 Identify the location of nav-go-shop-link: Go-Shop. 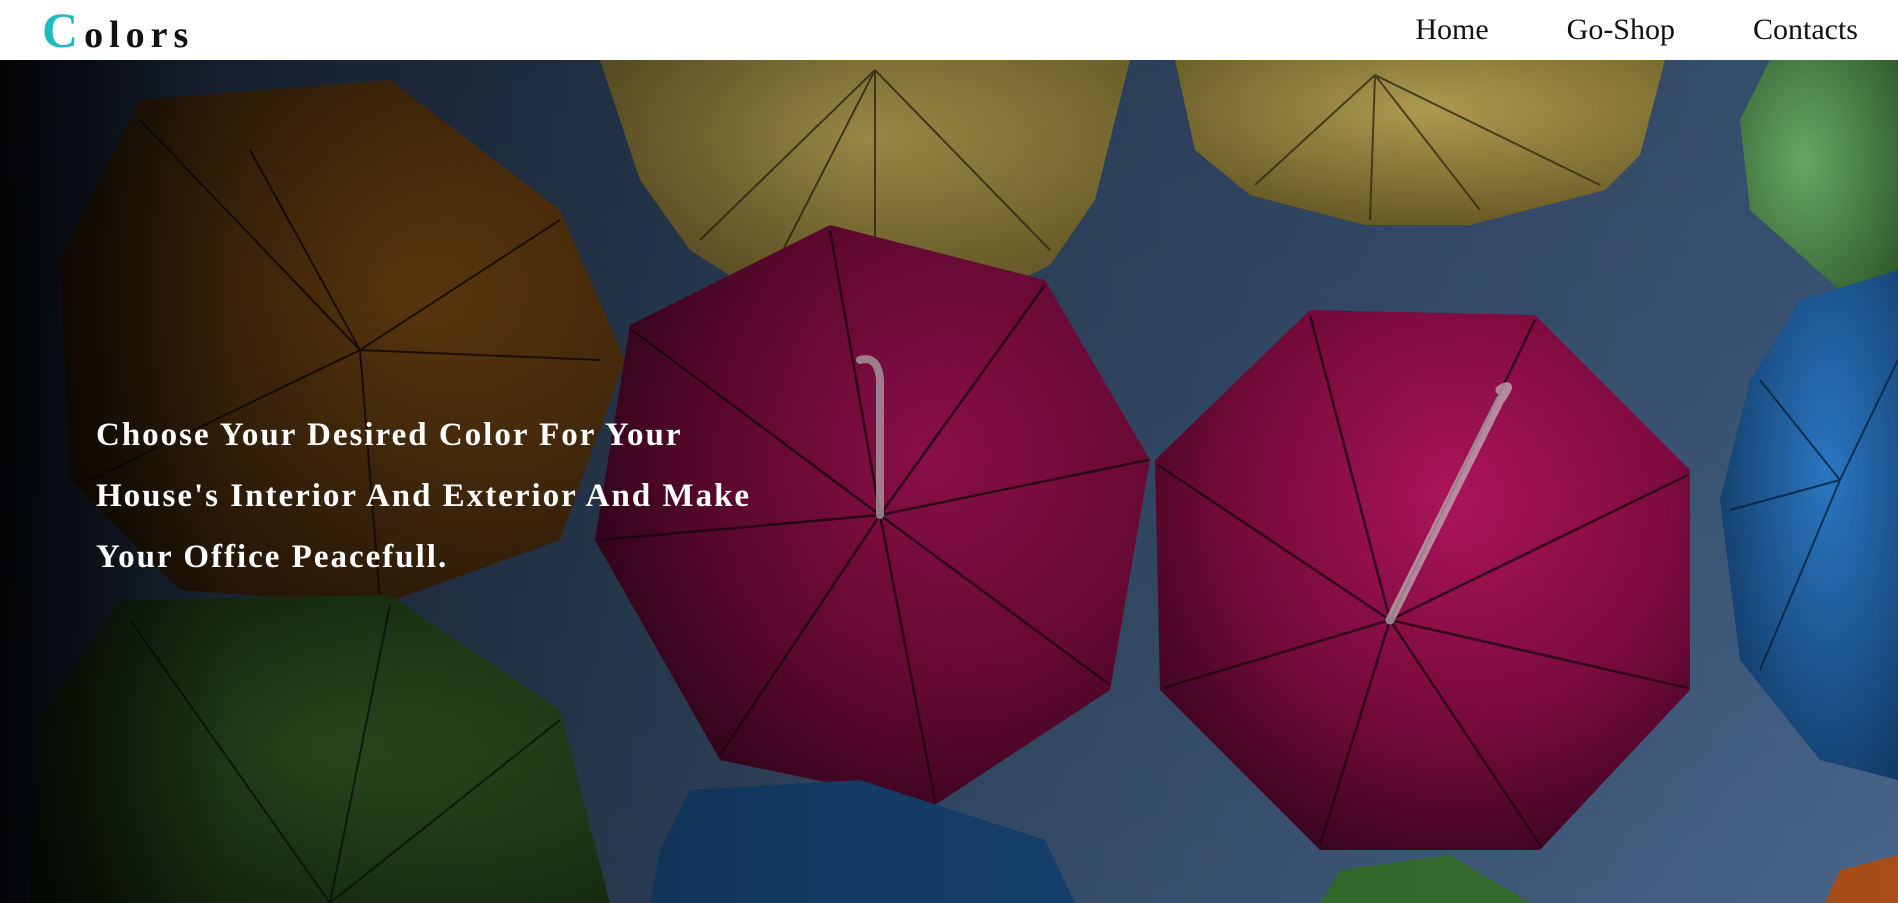
(1621, 30).